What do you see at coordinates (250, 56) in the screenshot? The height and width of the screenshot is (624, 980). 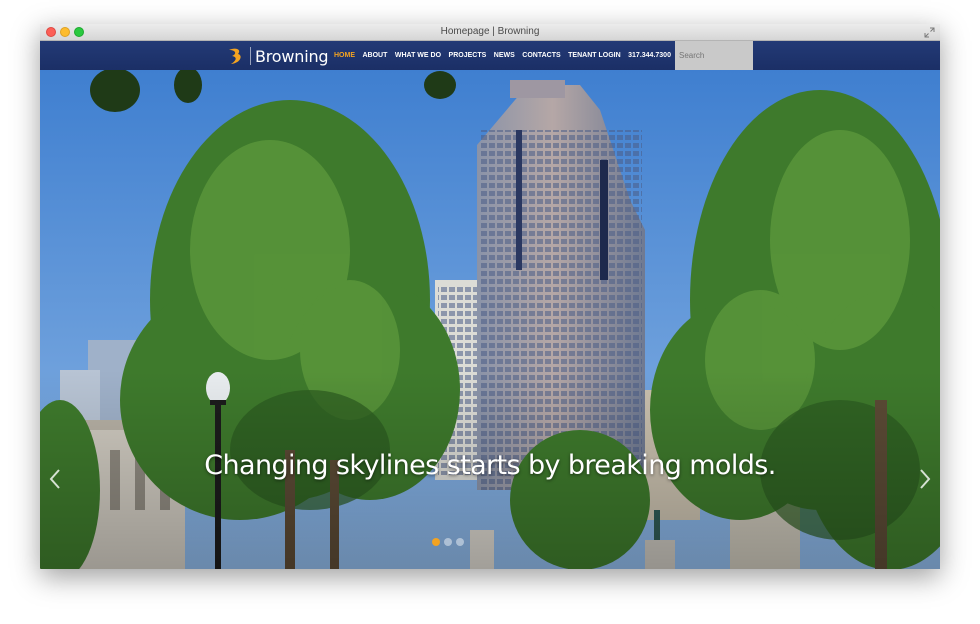 I see `logo-divider` at bounding box center [250, 56].